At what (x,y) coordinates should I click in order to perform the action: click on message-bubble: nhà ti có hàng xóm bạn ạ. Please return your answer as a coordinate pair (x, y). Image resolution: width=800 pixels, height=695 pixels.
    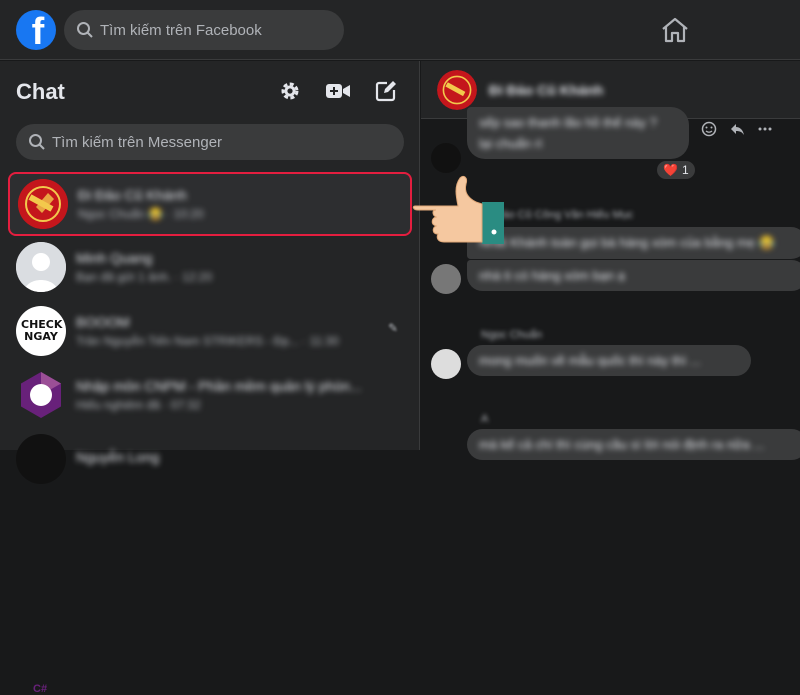
    Looking at the image, I should click on (633, 275).